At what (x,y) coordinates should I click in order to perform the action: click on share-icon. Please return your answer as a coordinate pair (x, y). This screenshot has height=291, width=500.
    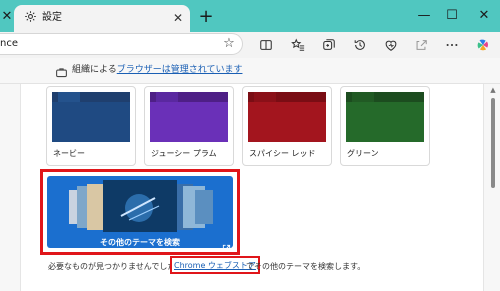
    Looking at the image, I should click on (421, 45).